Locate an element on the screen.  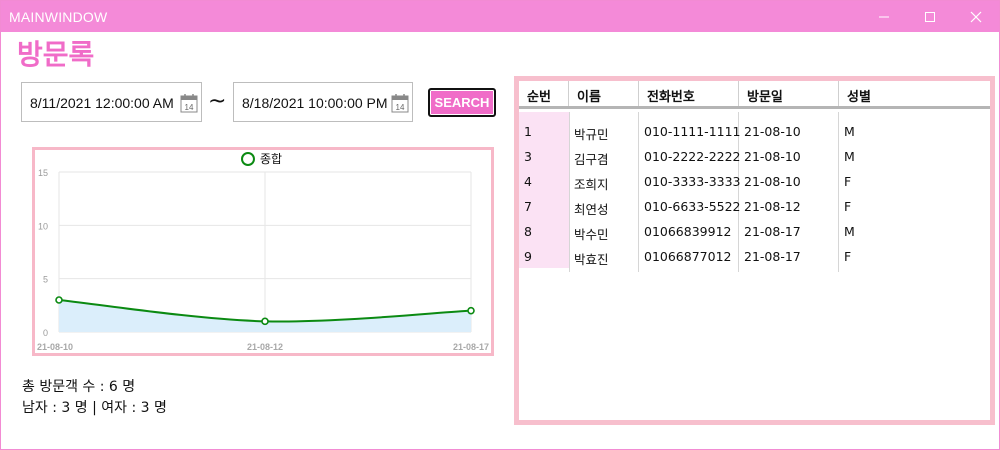
minimize-icon is located at coordinates (884, 16).